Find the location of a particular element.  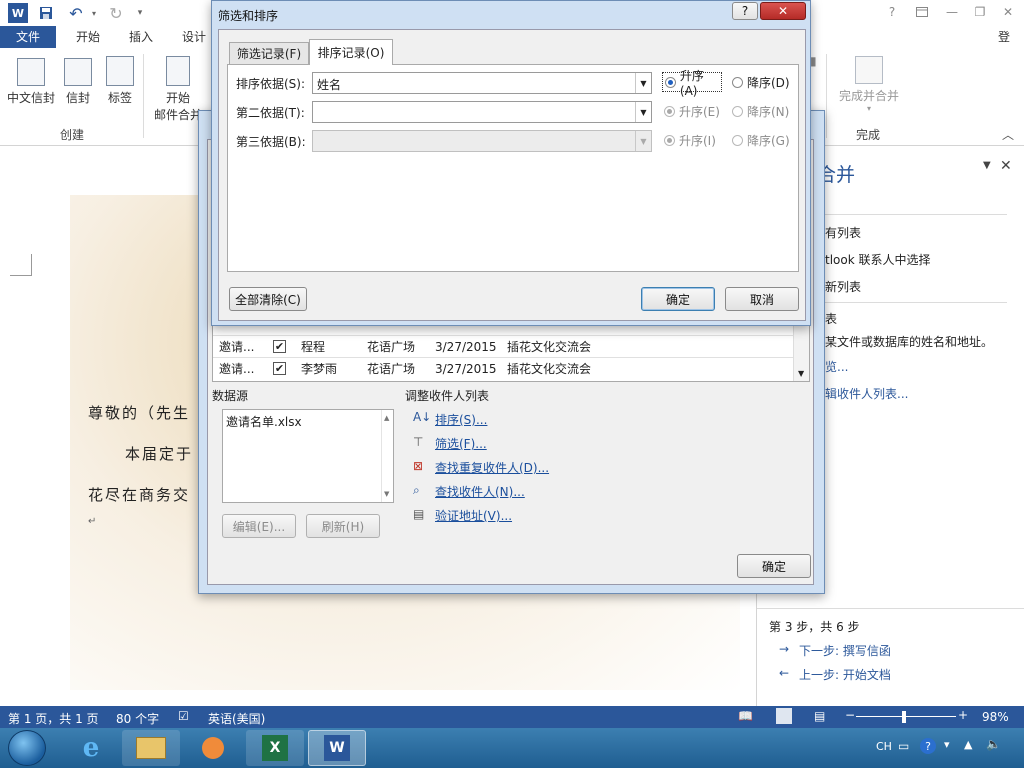

dialog-close-button: ✕ is located at coordinates (783, 11).